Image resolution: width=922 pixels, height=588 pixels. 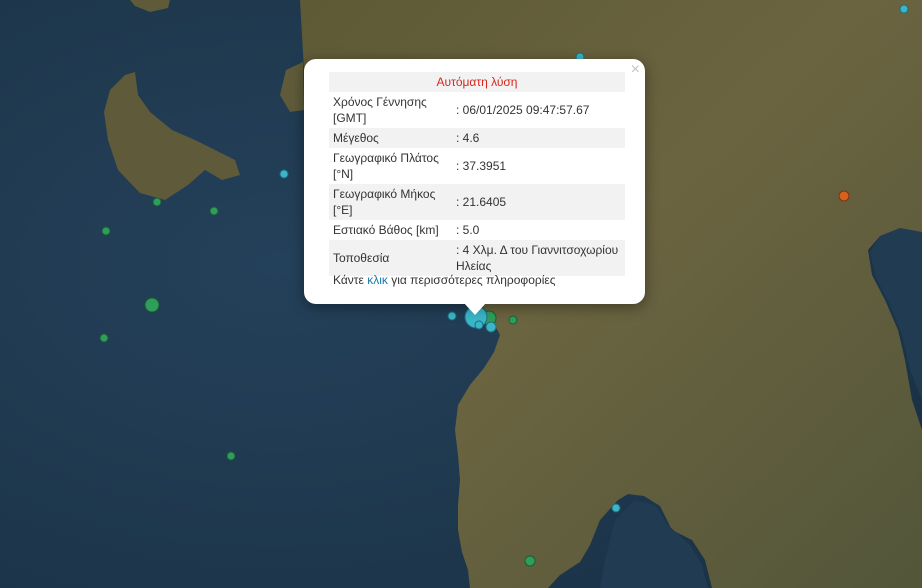 I want to click on table-row: Μέγεθος : 4.6, so click(x=477, y=138).